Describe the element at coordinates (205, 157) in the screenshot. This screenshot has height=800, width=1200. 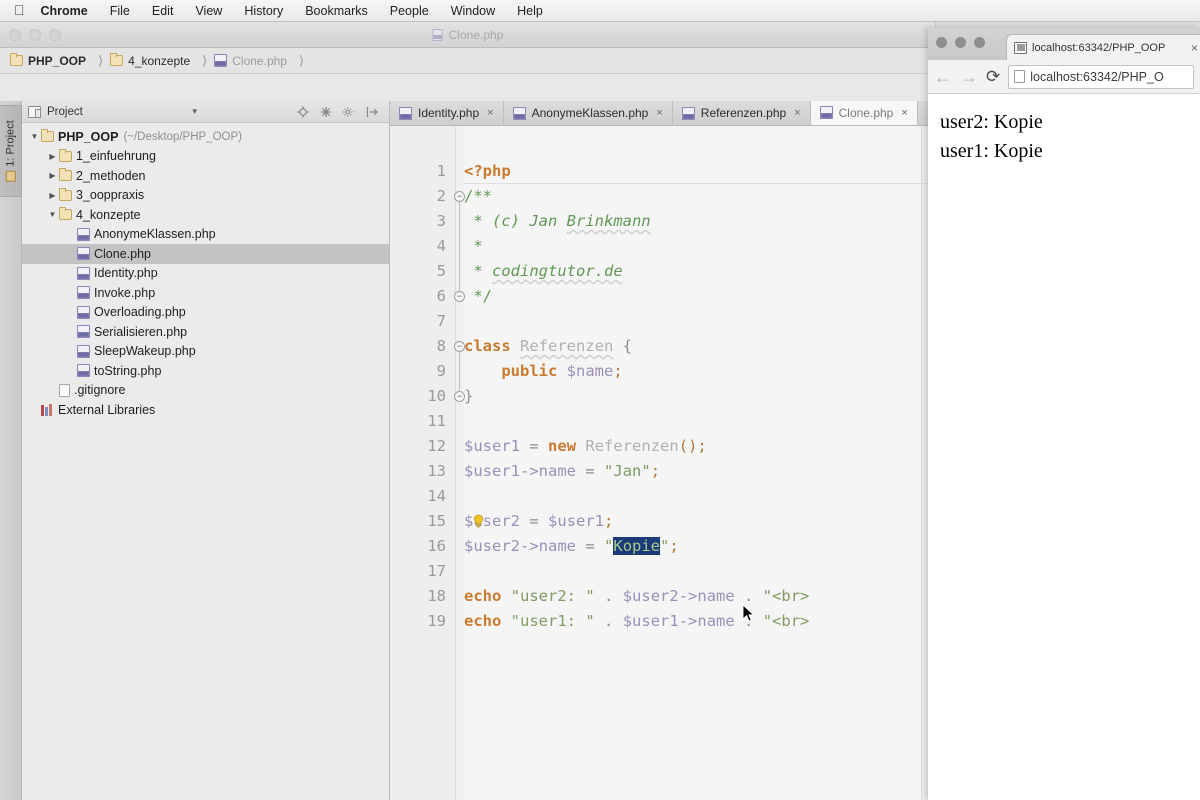
I see `tree-item-1-einfuehrung: ▶ 1_einfuehrung` at that location.